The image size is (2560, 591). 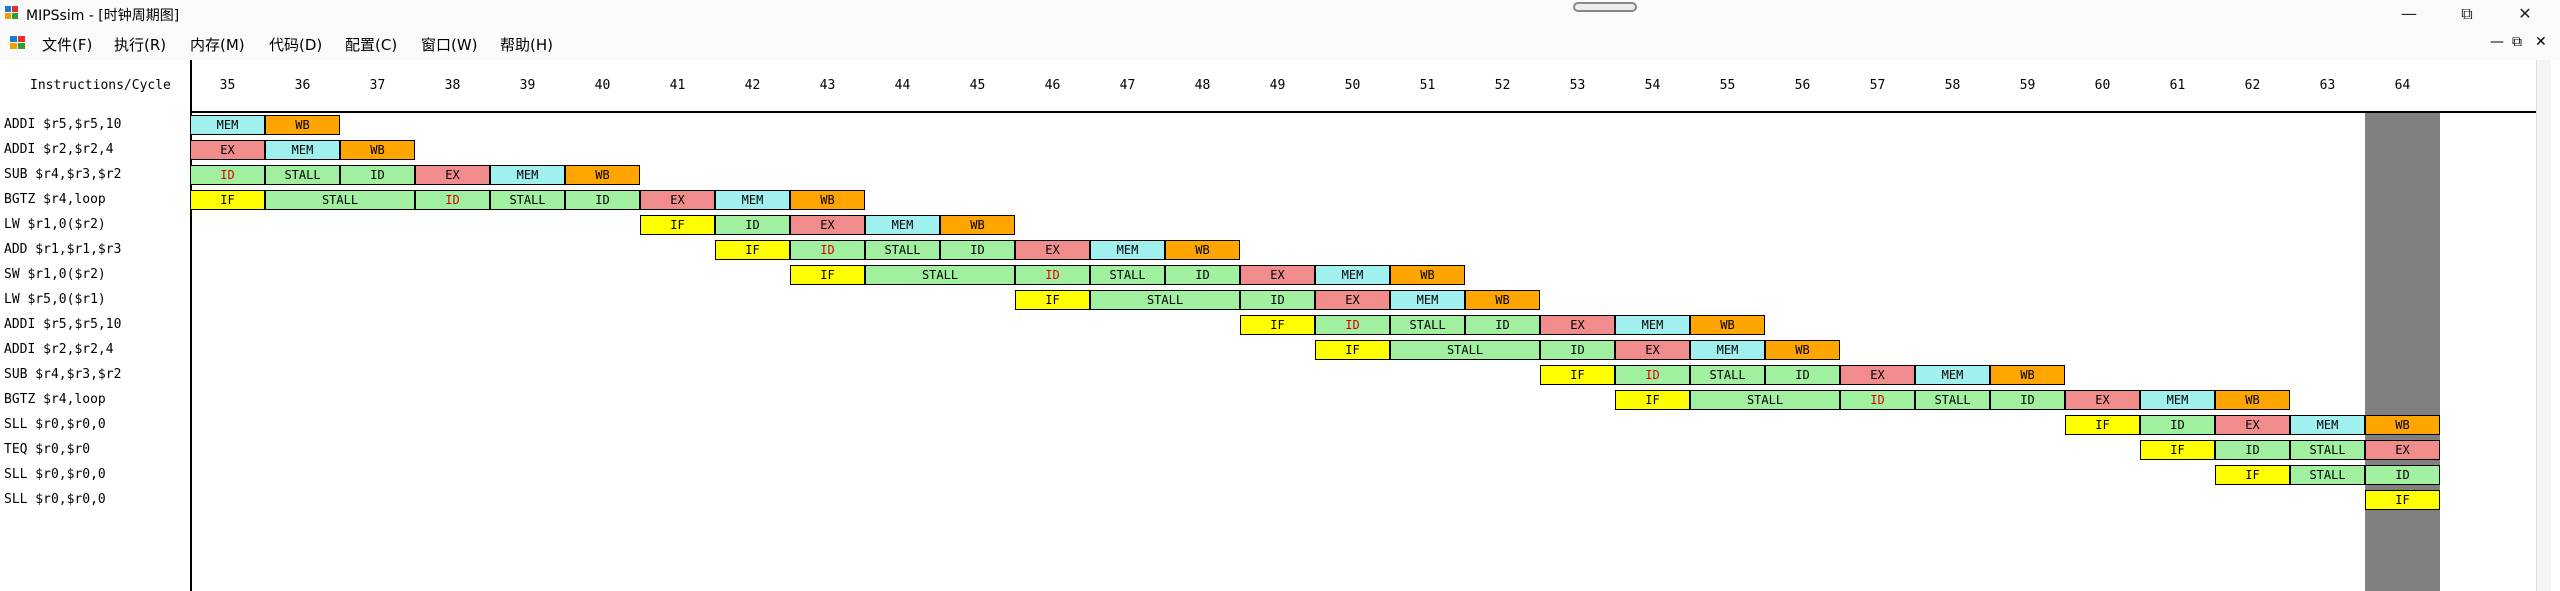 I want to click on menu-window: 窗口(W), so click(x=449, y=44).